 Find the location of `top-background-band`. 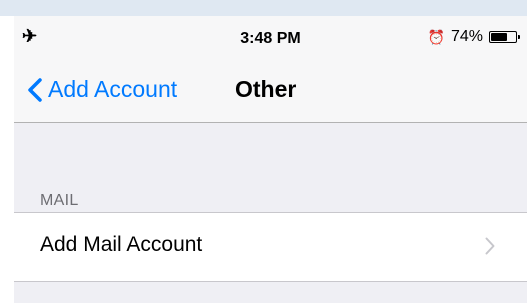

top-background-band is located at coordinates (263, 8).